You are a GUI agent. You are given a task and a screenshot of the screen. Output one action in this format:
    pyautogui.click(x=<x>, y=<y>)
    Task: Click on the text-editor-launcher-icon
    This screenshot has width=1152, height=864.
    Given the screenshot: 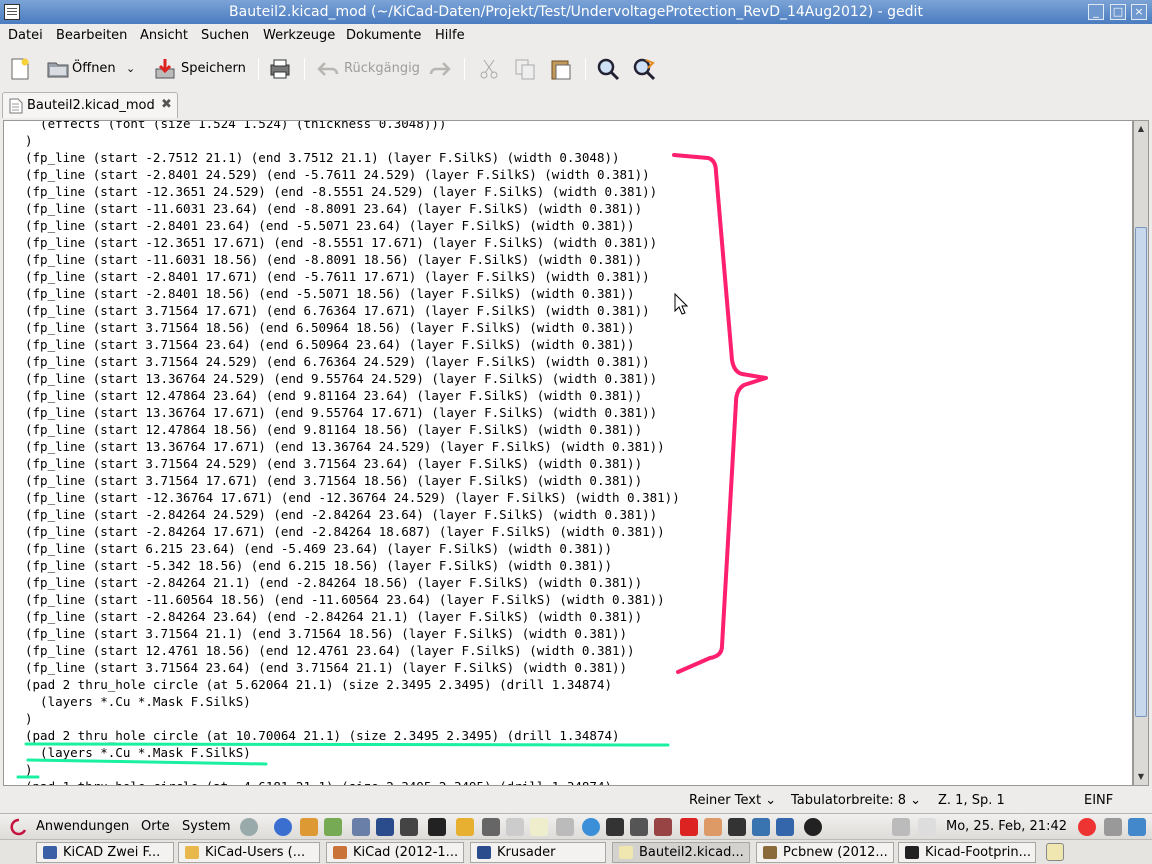 What is the action you would take?
    pyautogui.click(x=539, y=827)
    